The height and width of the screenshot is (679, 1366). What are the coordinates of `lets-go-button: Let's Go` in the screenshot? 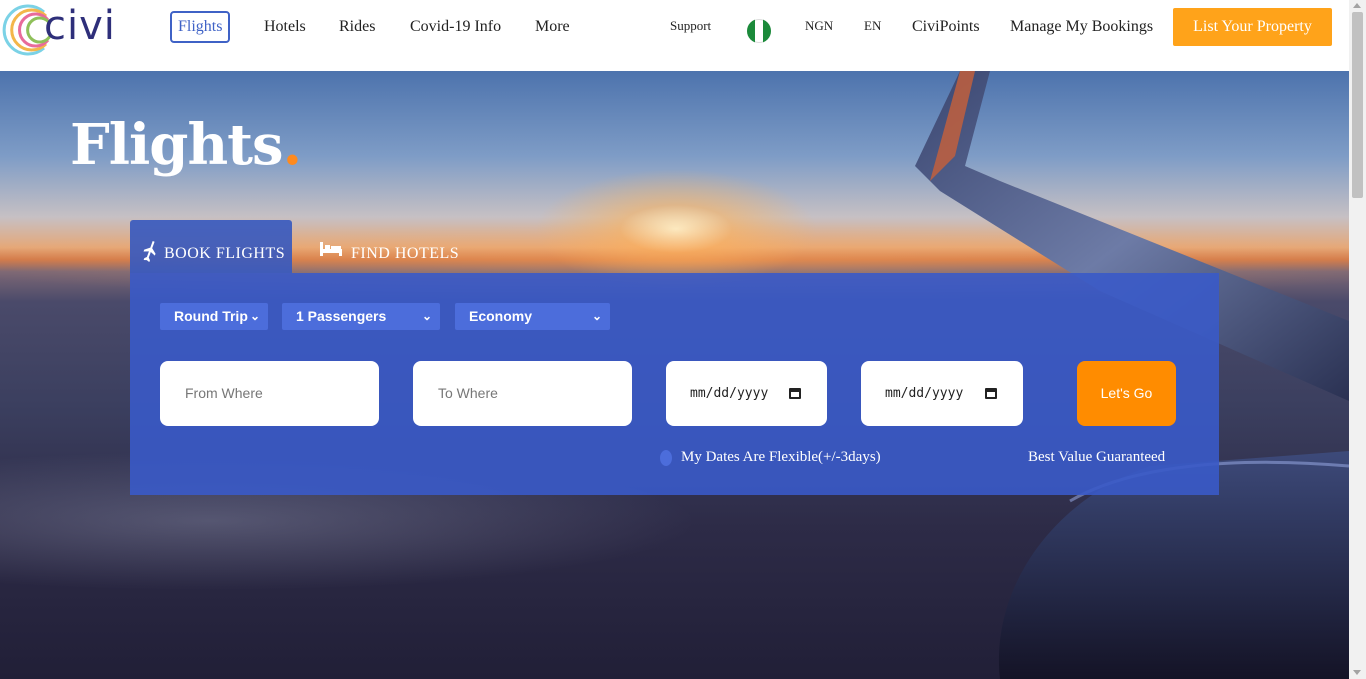 It's located at (1126, 393).